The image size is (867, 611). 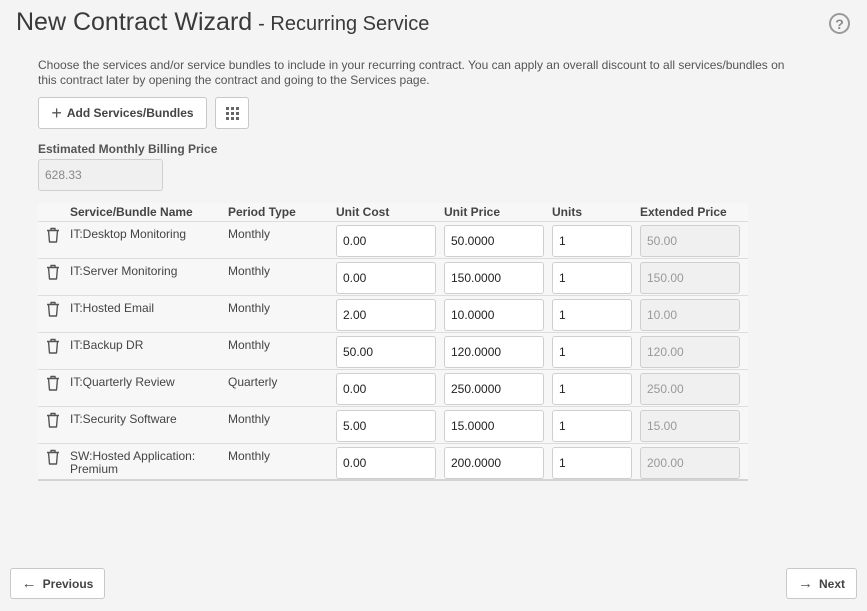 What do you see at coordinates (839, 23) in the screenshot?
I see `help-icon: ?` at bounding box center [839, 23].